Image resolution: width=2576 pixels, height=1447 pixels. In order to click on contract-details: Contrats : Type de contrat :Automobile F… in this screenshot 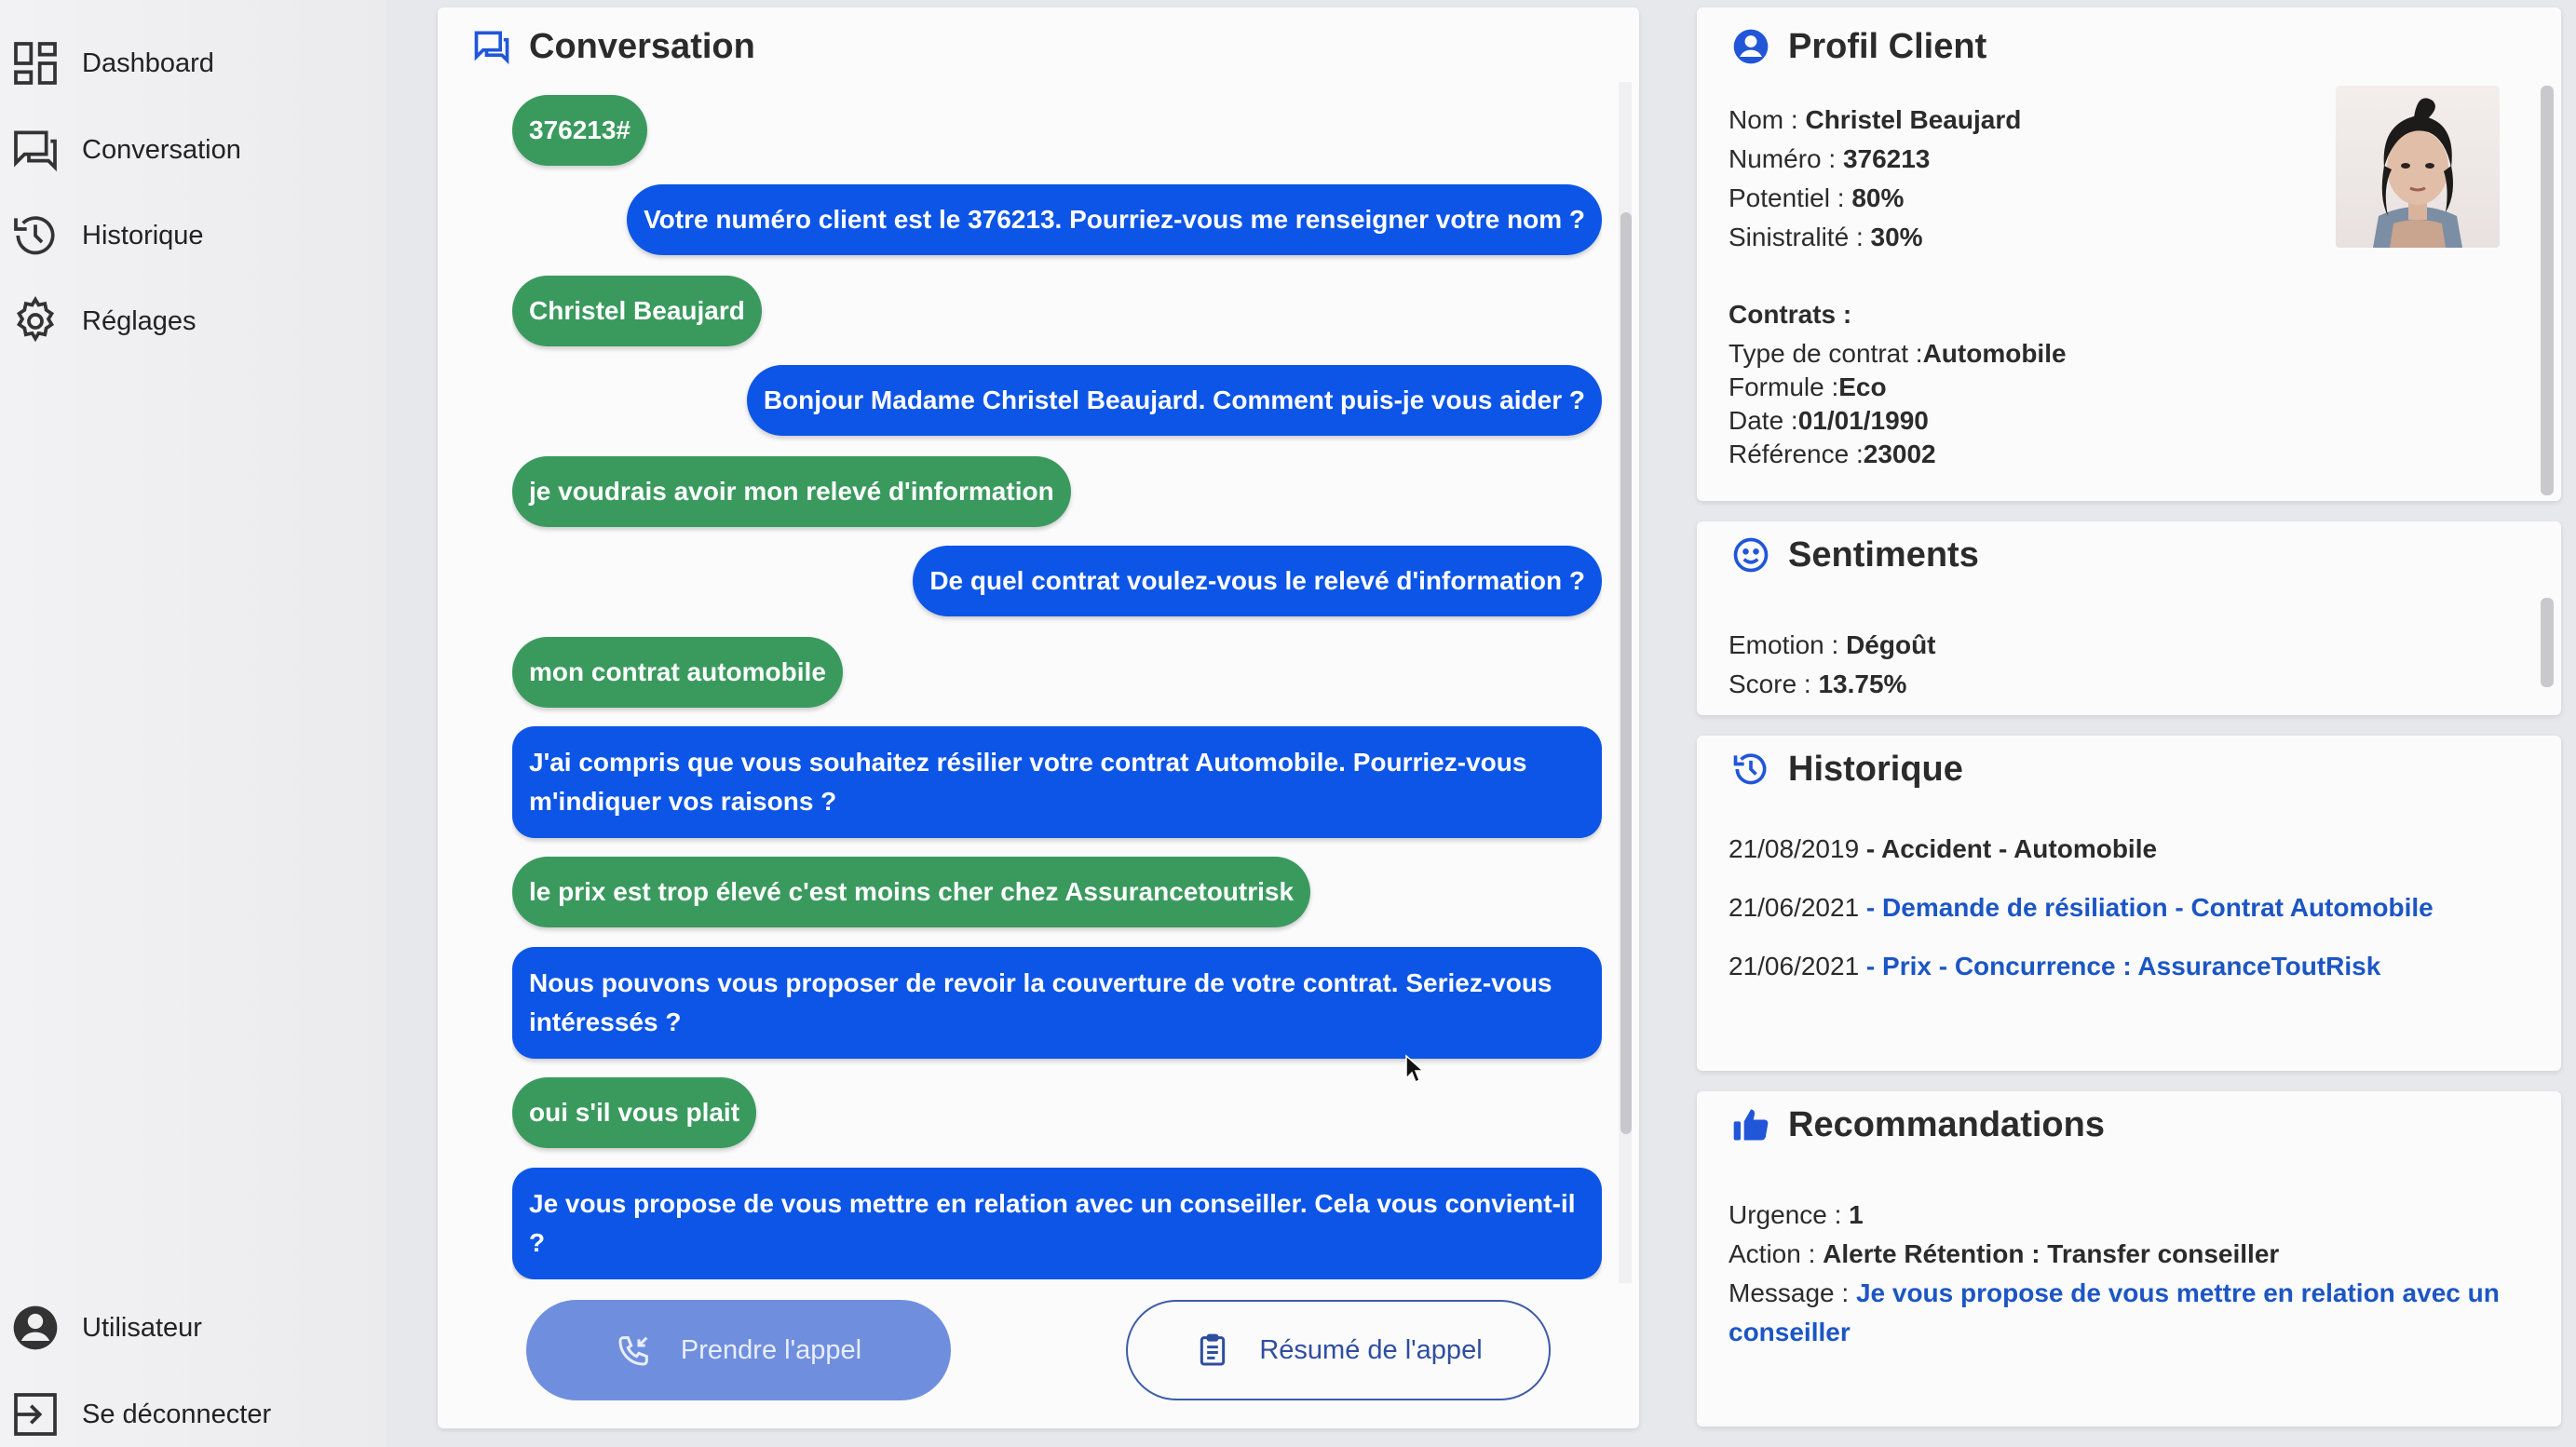, I will do `click(1898, 384)`.